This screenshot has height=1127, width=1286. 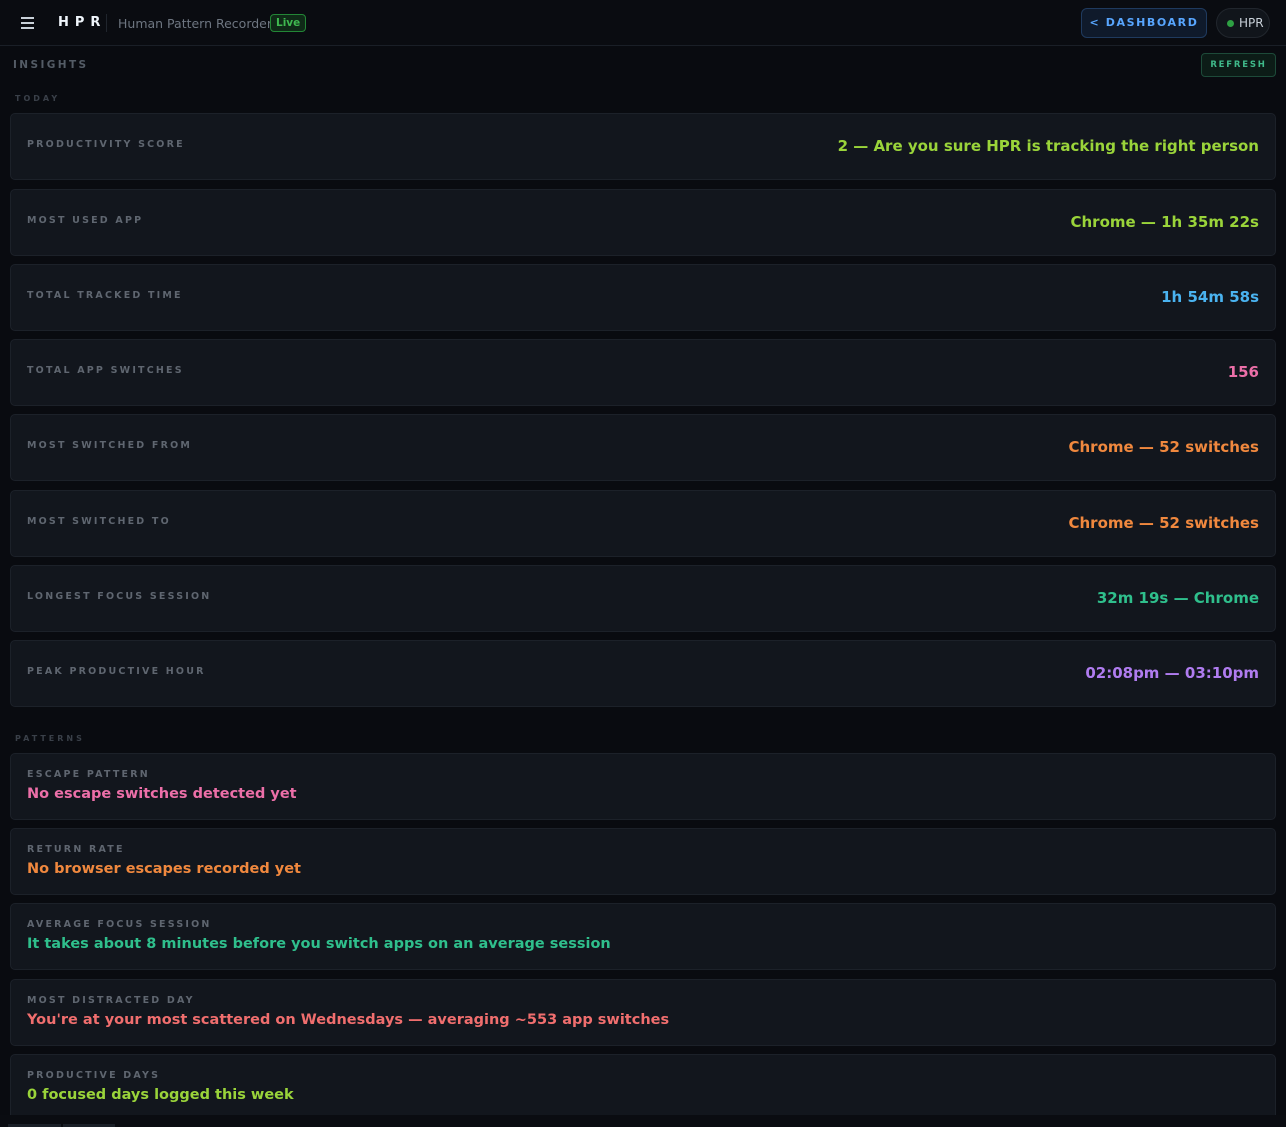 What do you see at coordinates (1164, 222) in the screenshot?
I see `insight-value: Chrome — 1h 35m 22s` at bounding box center [1164, 222].